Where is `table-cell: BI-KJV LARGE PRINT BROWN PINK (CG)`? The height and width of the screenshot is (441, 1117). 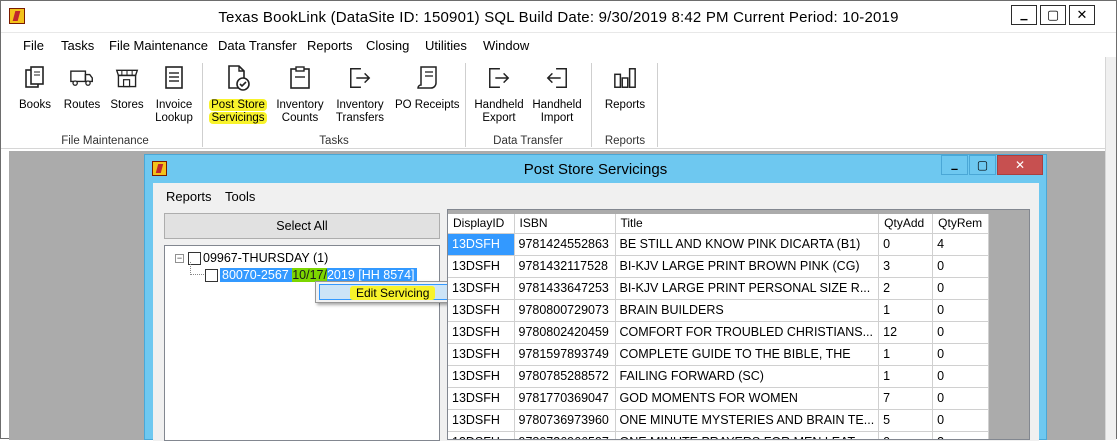
table-cell: BI-KJV LARGE PRINT BROWN PINK (CG) is located at coordinates (747, 266).